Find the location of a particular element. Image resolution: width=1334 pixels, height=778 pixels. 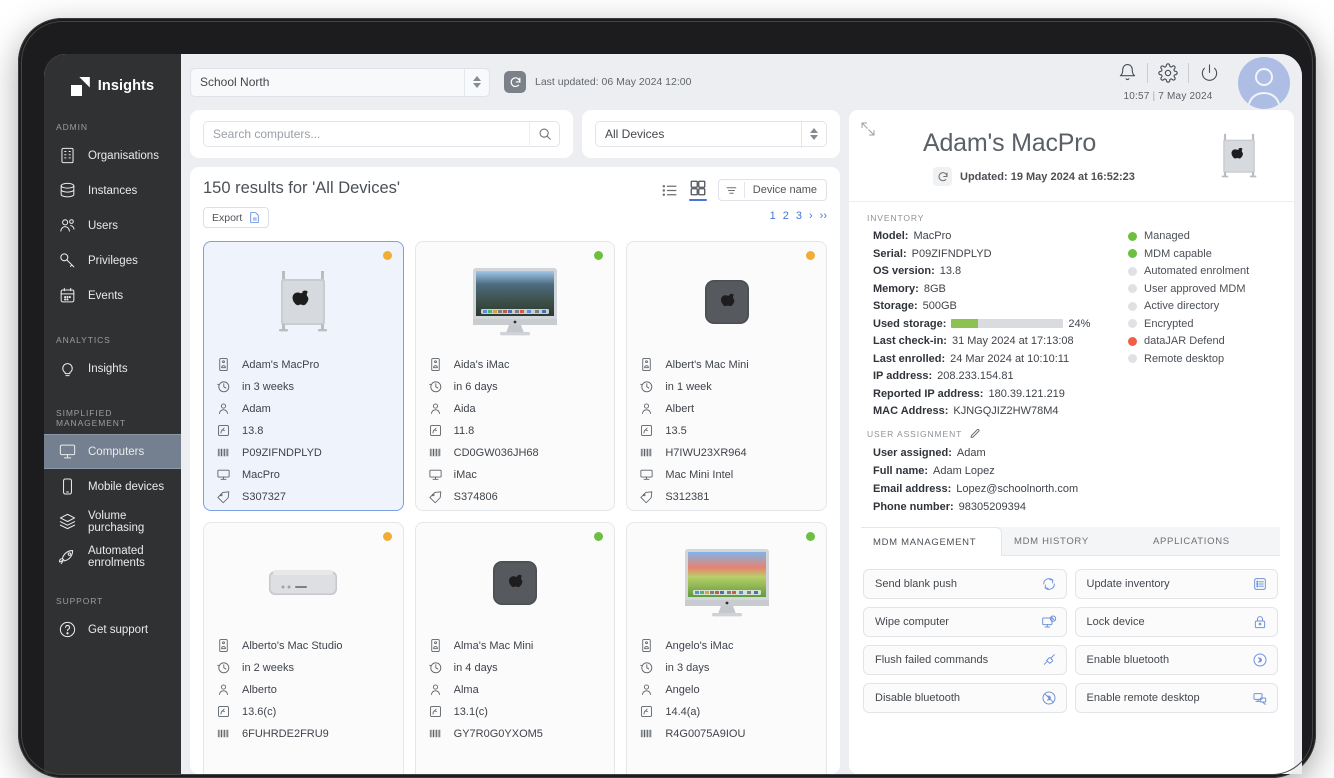

sidebar-item-mobile-devices: Mobile devices is located at coordinates (112, 486).